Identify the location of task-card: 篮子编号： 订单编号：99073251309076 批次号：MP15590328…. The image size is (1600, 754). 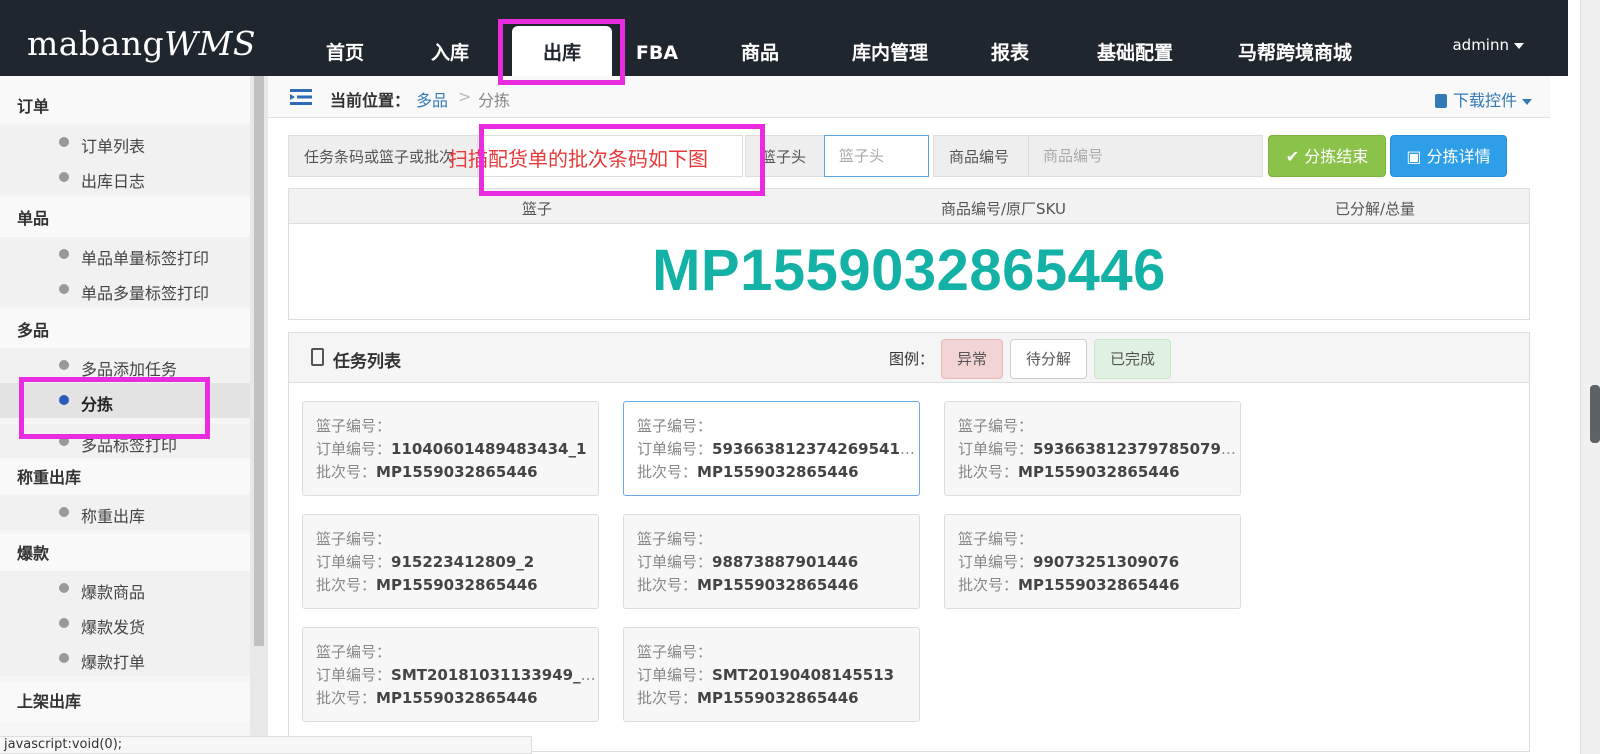
(1092, 561).